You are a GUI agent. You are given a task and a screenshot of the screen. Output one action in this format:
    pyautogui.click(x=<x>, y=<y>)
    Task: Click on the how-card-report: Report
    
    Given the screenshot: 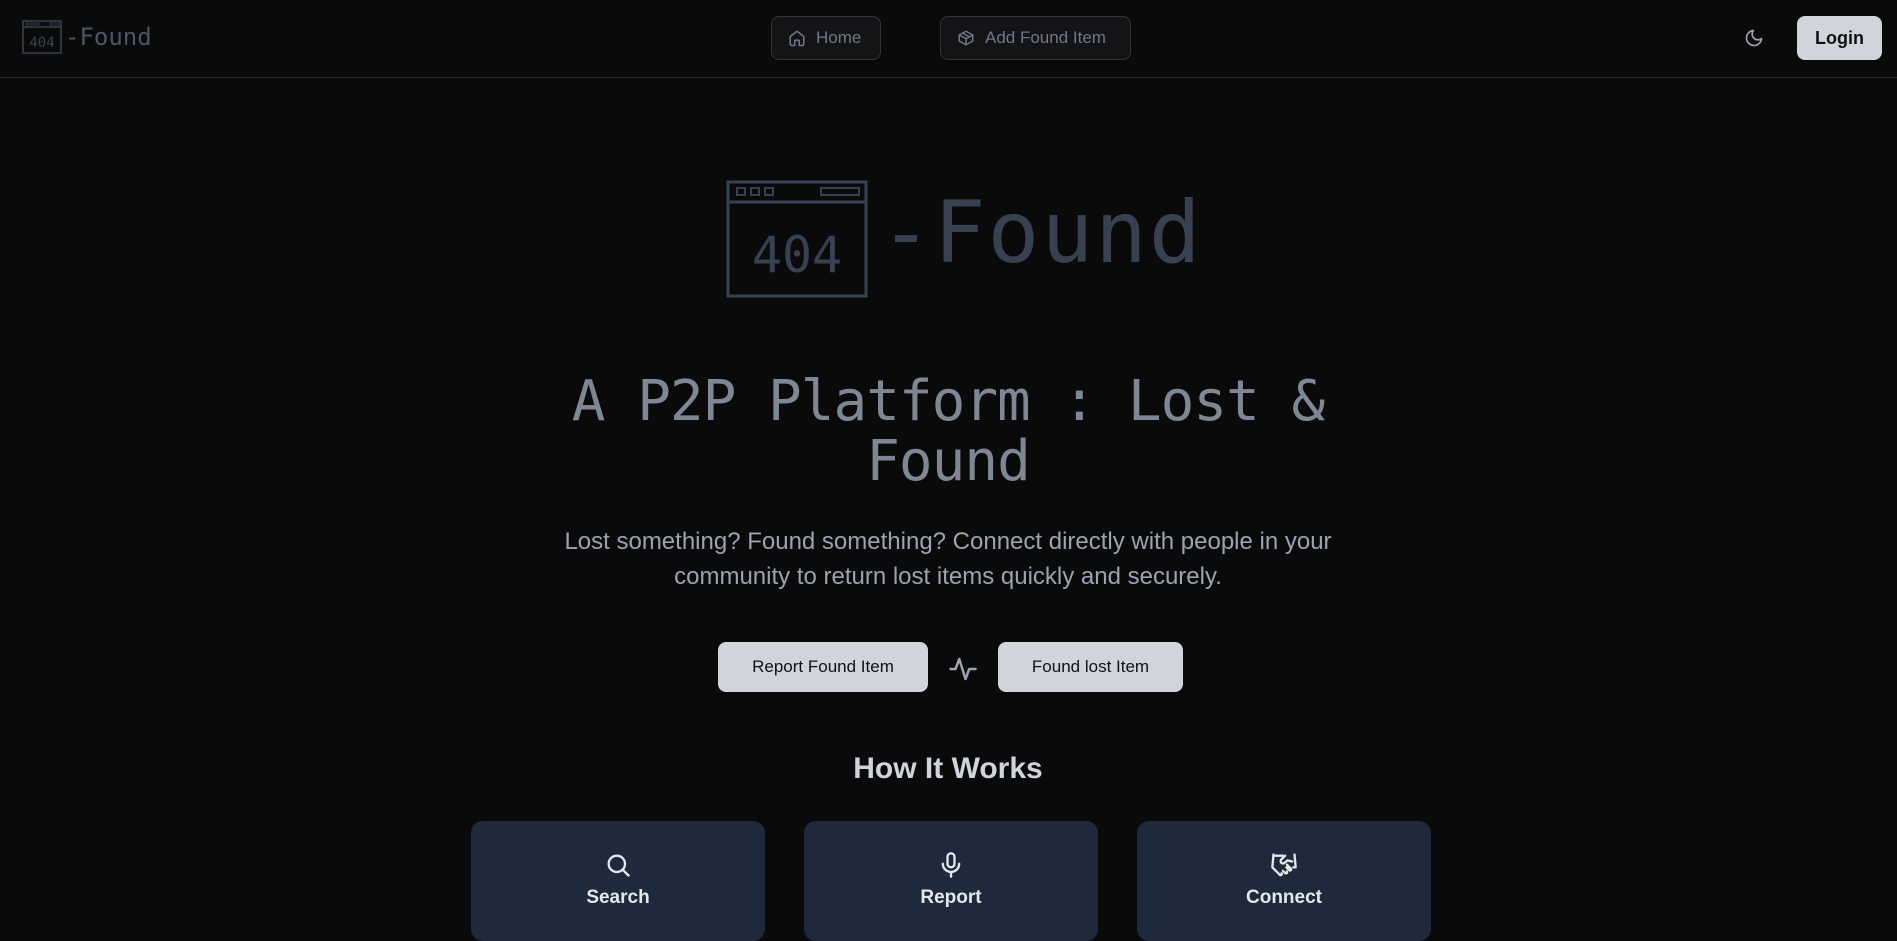 What is the action you would take?
    pyautogui.click(x=951, y=881)
    